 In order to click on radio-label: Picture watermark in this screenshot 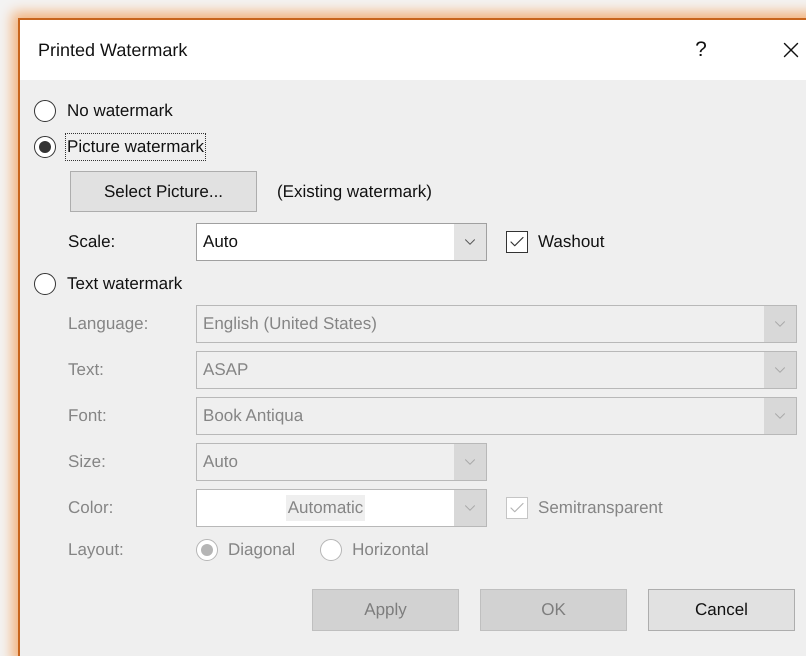, I will do `click(135, 147)`.